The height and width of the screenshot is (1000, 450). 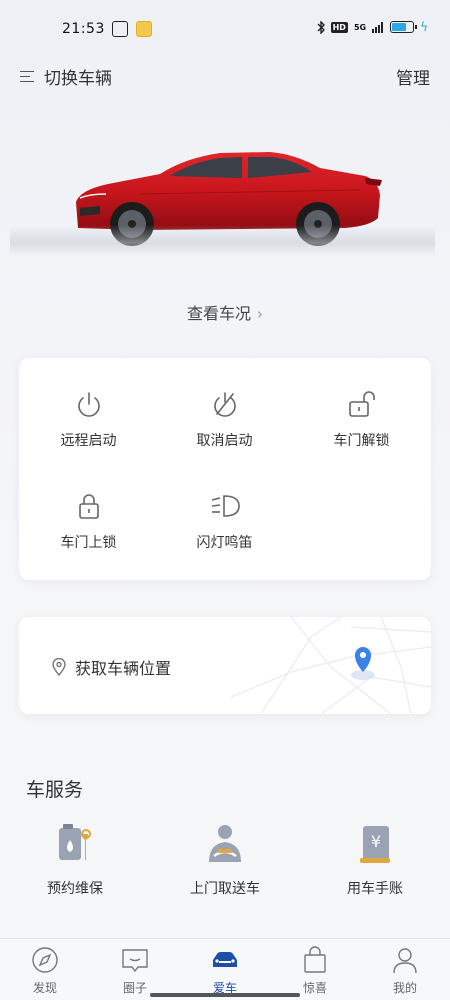 What do you see at coordinates (132, 29) in the screenshot?
I see `status-app-icons` at bounding box center [132, 29].